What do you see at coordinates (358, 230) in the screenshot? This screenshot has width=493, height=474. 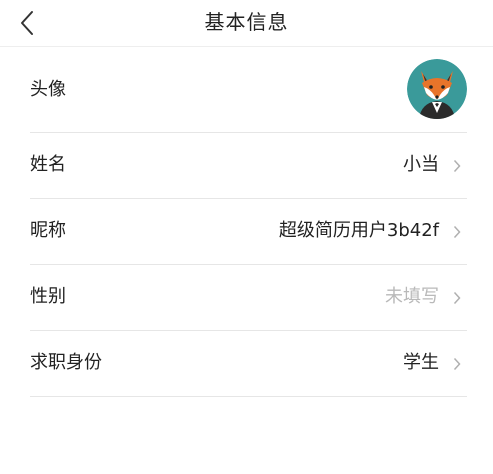 I see `nickname-value: 超级简历用户3b42f` at bounding box center [358, 230].